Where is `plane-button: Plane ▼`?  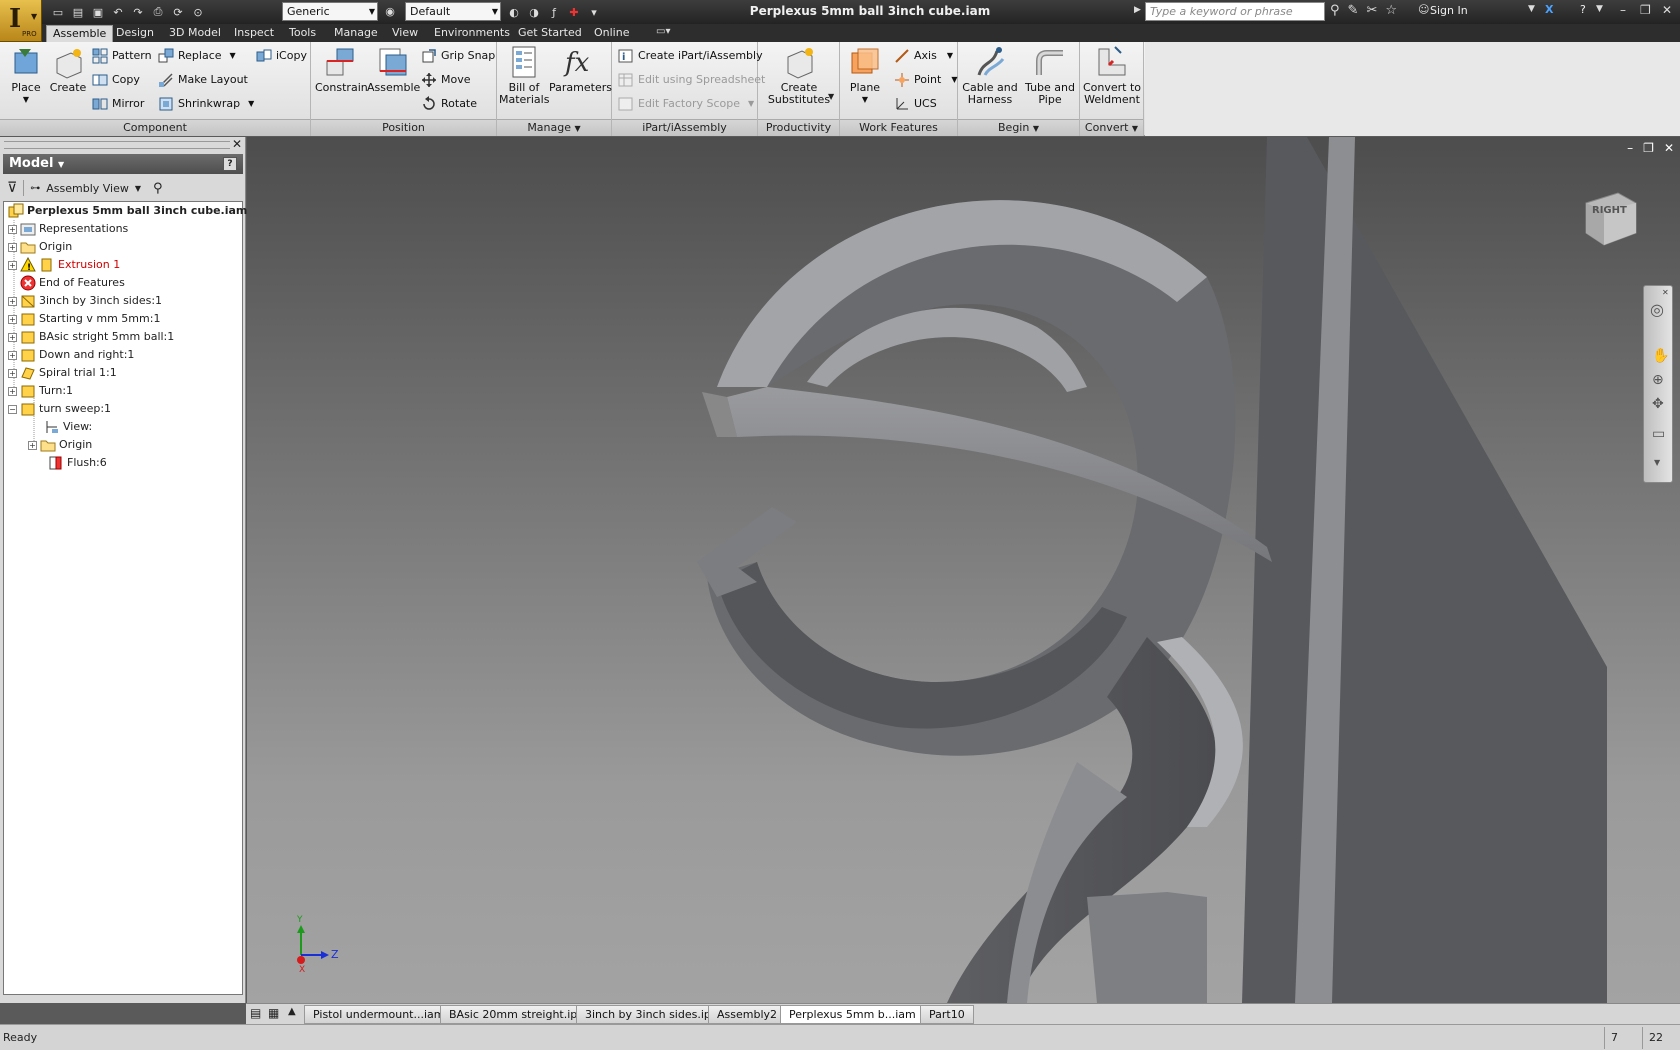
plane-button: Plane ▼ is located at coordinates (865, 75).